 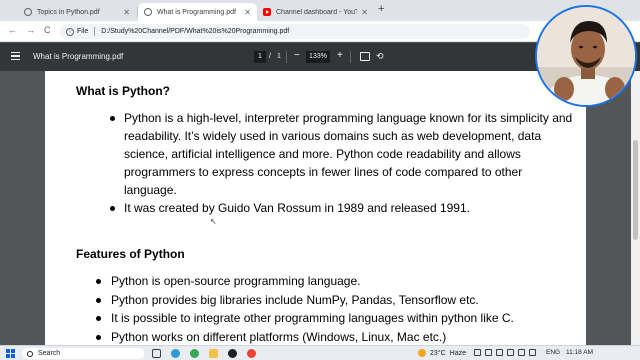 What do you see at coordinates (488, 352) in the screenshot?
I see `network-icon` at bounding box center [488, 352].